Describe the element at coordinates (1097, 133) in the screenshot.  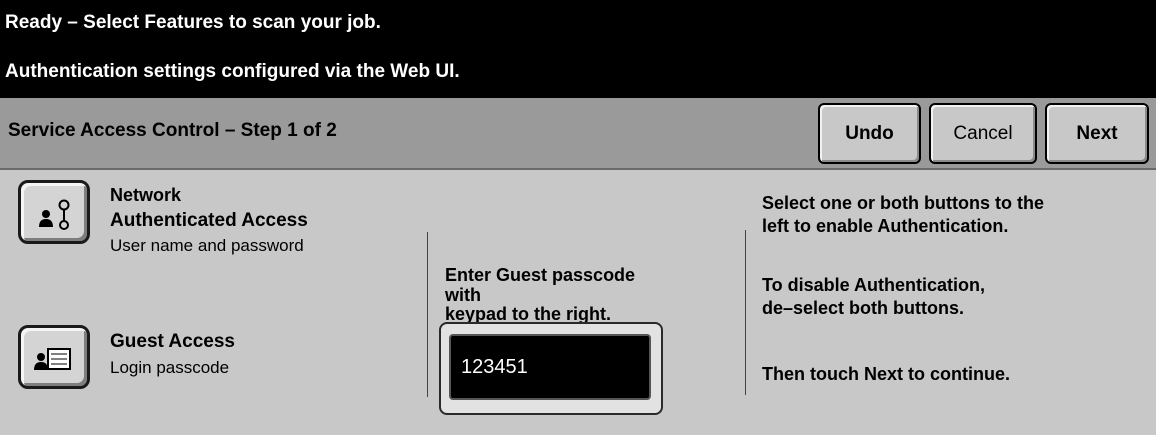
I see `next-button: Next` at that location.